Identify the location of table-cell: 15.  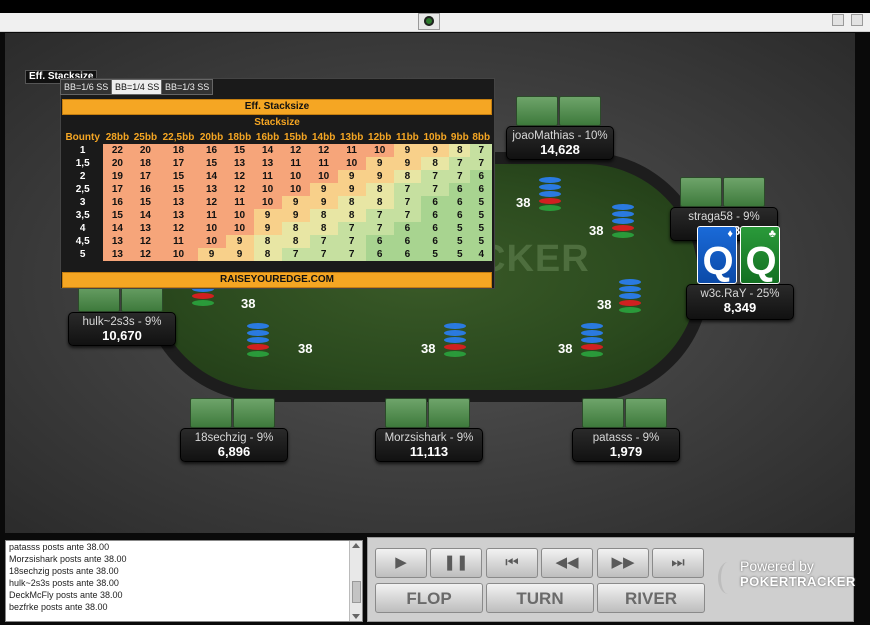
(178, 189).